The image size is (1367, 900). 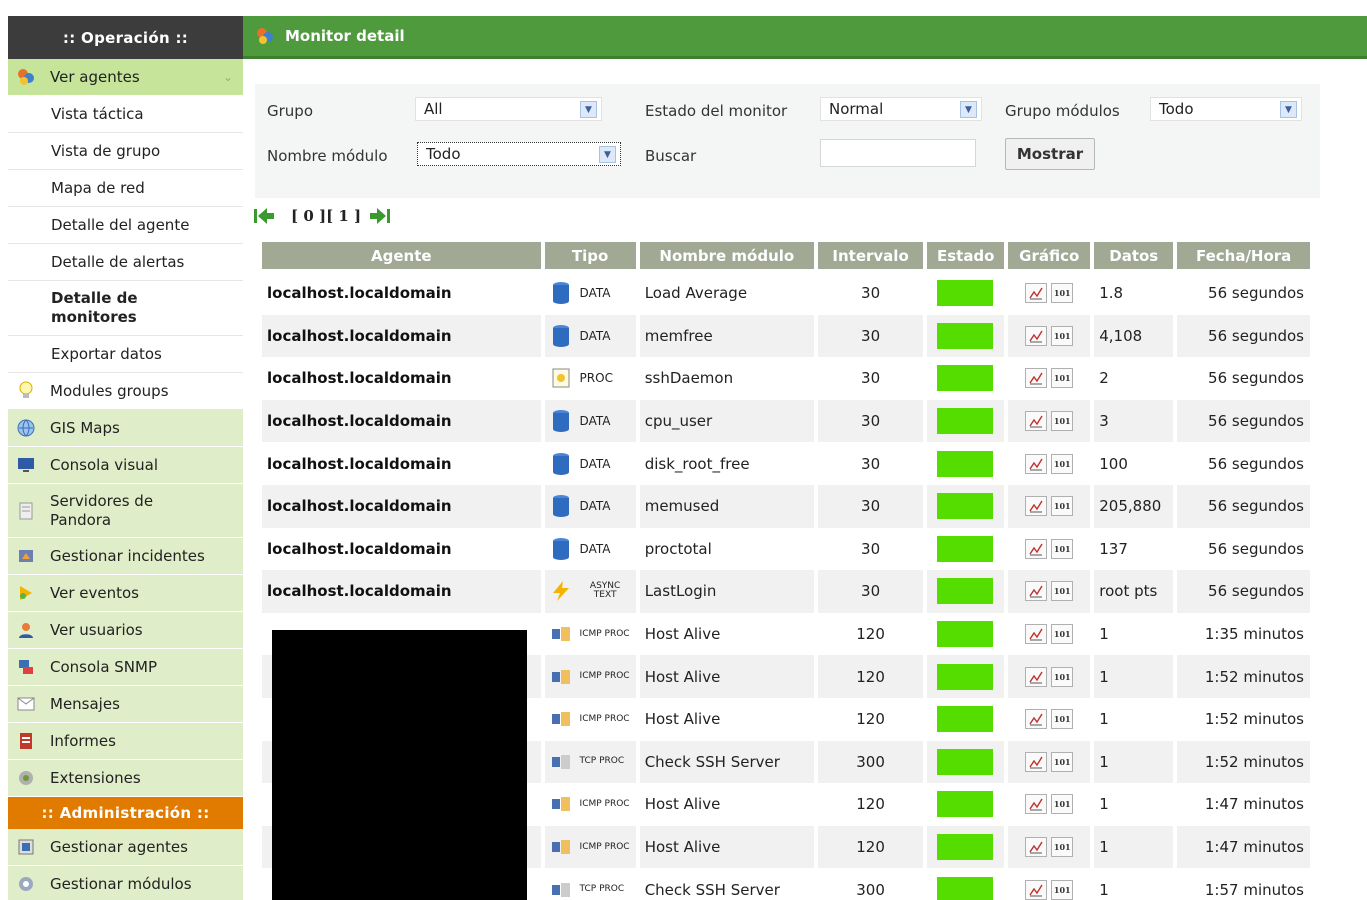 What do you see at coordinates (125, 188) in the screenshot?
I see `sidebar-sub-mapa-red: Mapa de red` at bounding box center [125, 188].